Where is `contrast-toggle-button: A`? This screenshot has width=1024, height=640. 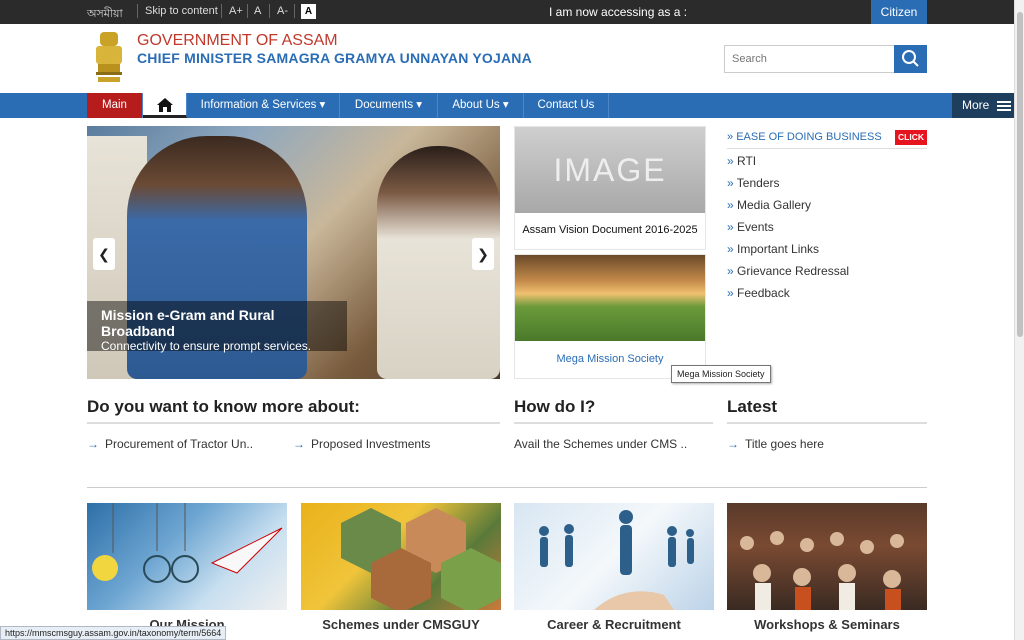 contrast-toggle-button: A is located at coordinates (308, 11).